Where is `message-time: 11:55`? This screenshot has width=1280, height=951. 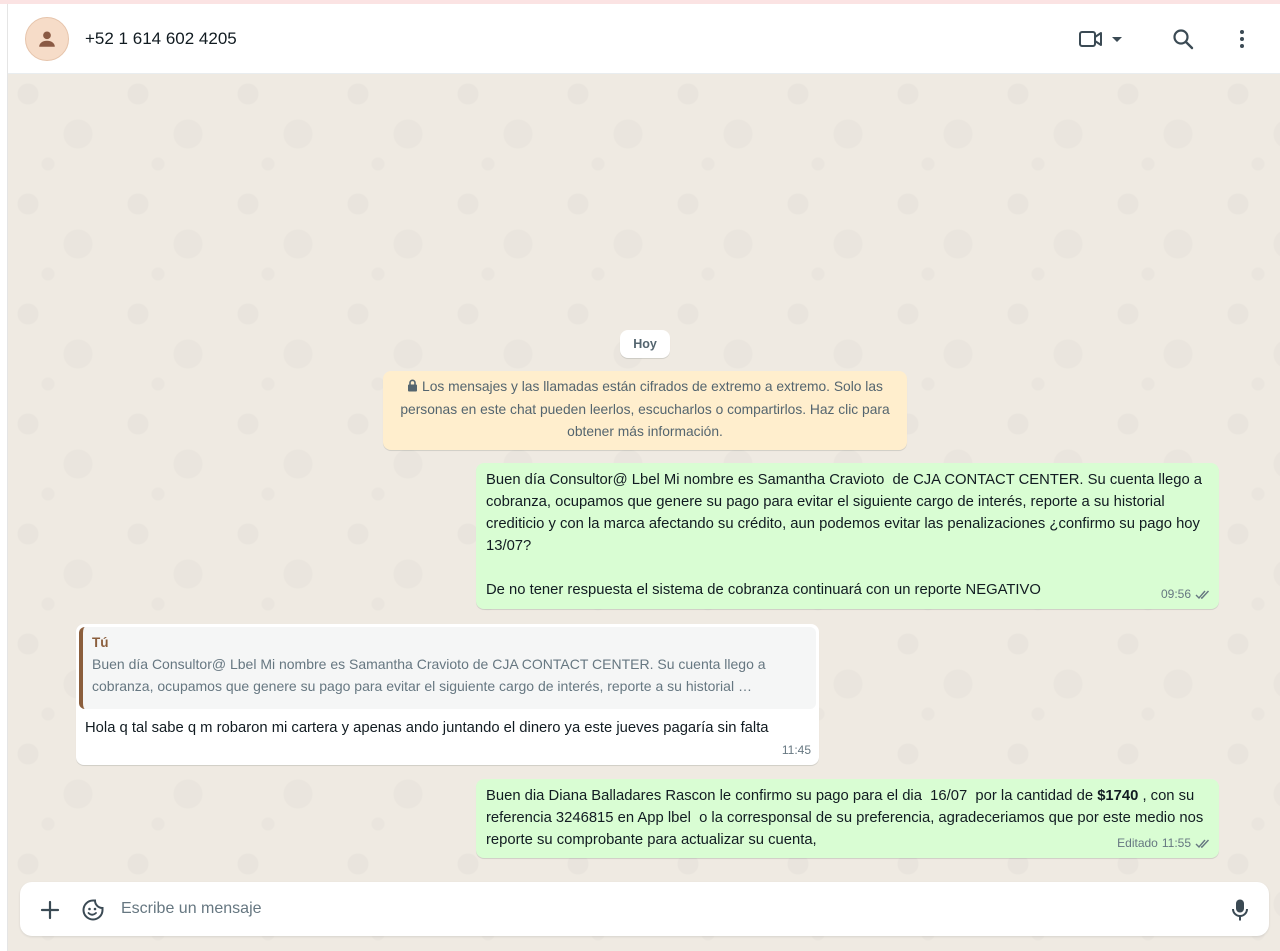
message-time: 11:55 is located at coordinates (1176, 843).